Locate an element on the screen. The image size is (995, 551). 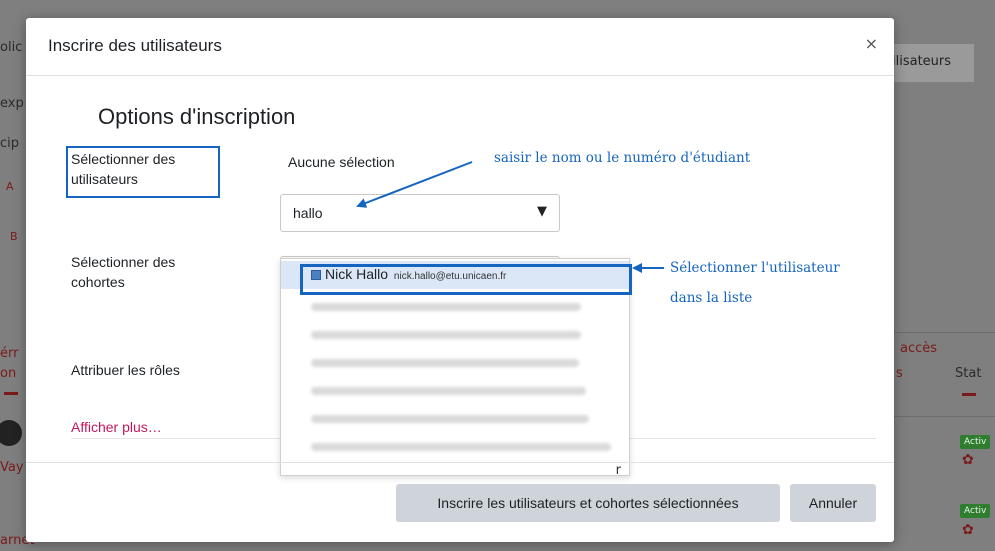
dialog-title: Inscrire des utilisateurs is located at coordinates (135, 45).